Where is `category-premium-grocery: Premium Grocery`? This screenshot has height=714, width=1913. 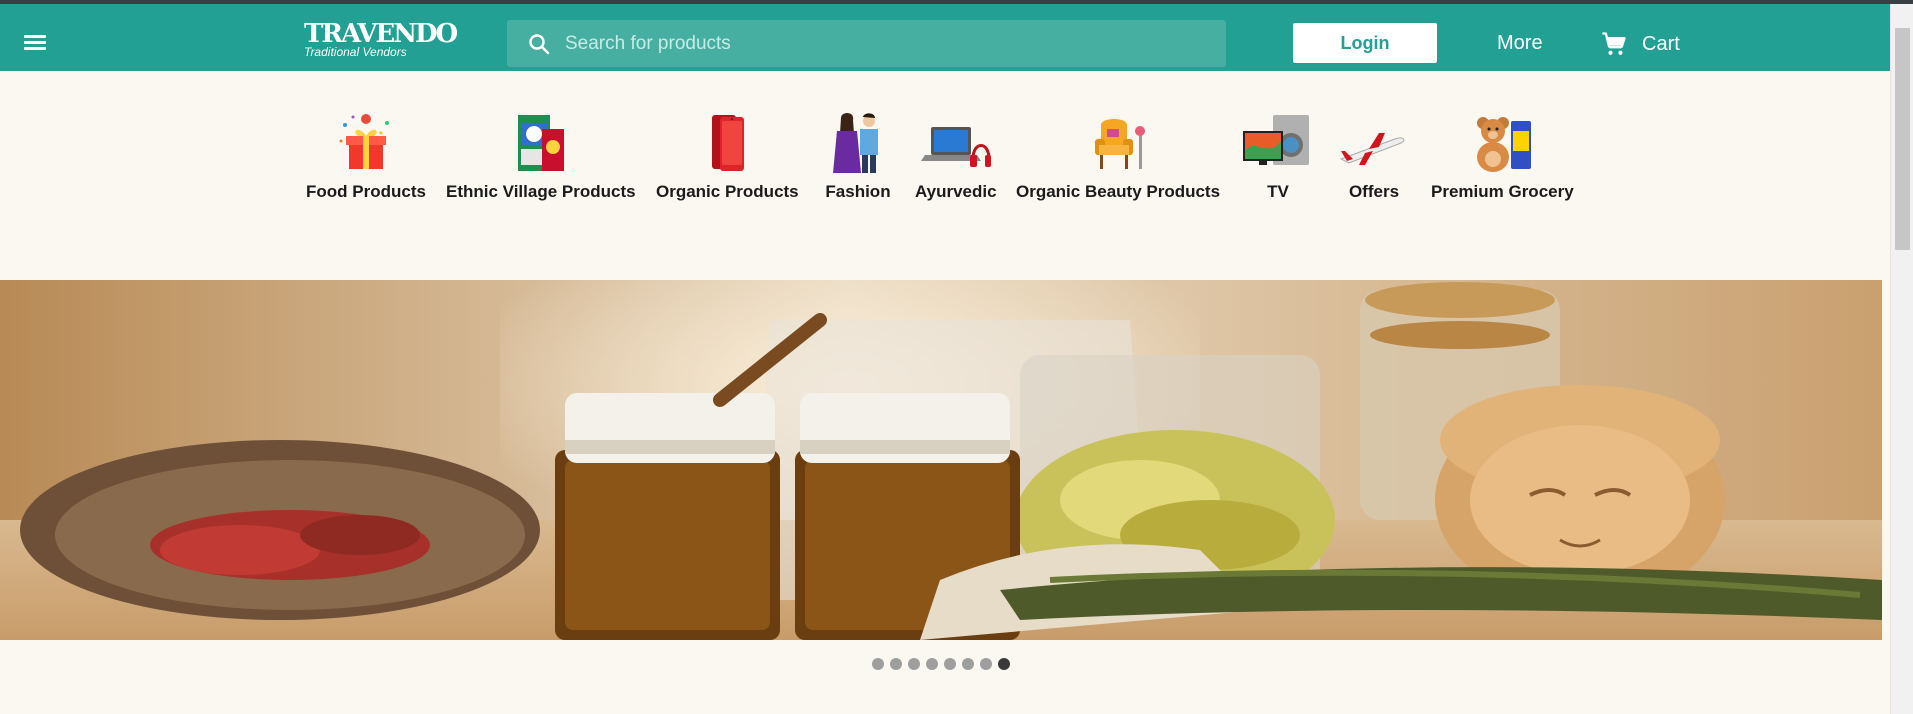
category-premium-grocery: Premium Grocery is located at coordinates (1502, 156).